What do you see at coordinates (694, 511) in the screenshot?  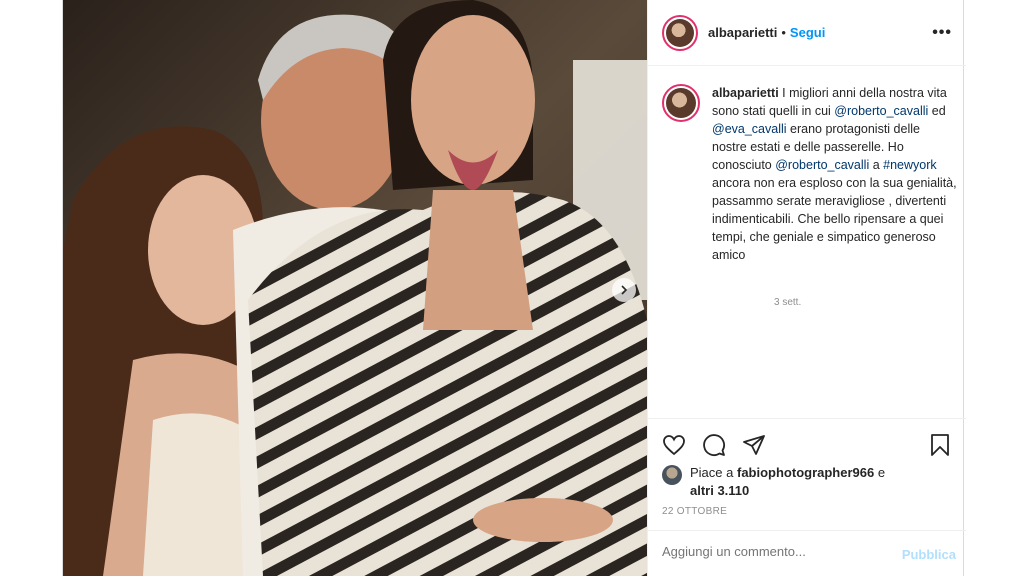 I see `post-date: 22 OTTOBRE` at bounding box center [694, 511].